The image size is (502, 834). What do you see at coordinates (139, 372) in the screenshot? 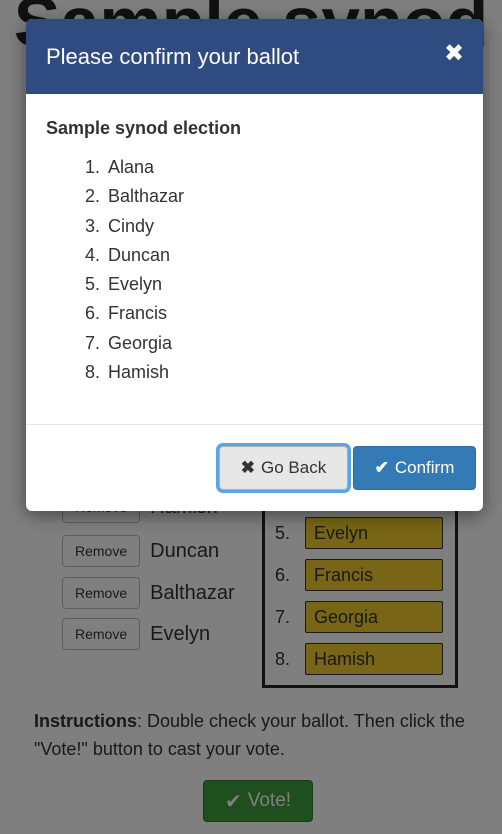
I see `ballot-candidate: Hamish` at bounding box center [139, 372].